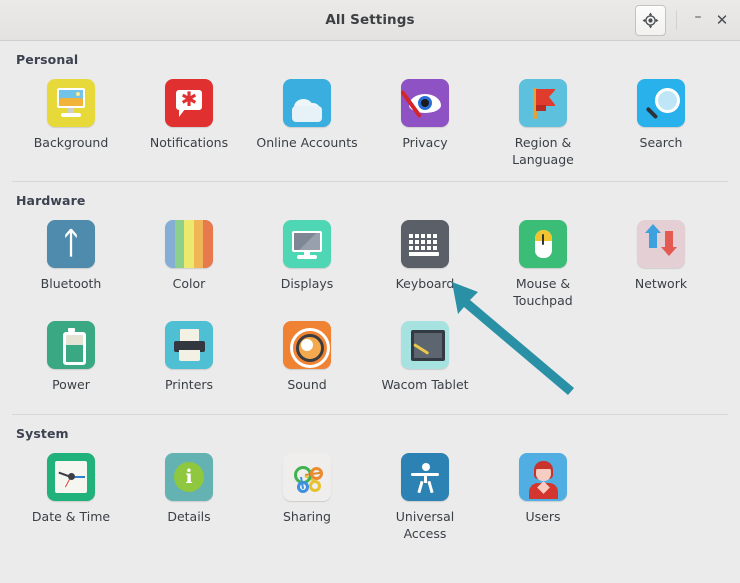 The height and width of the screenshot is (583, 740). What do you see at coordinates (425, 345) in the screenshot?
I see `wacom-tablet-icon` at bounding box center [425, 345].